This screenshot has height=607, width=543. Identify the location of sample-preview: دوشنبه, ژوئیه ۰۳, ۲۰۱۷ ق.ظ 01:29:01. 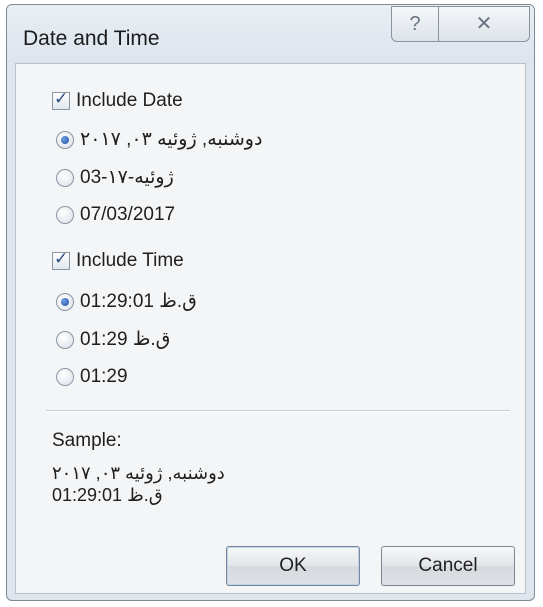
(138, 484).